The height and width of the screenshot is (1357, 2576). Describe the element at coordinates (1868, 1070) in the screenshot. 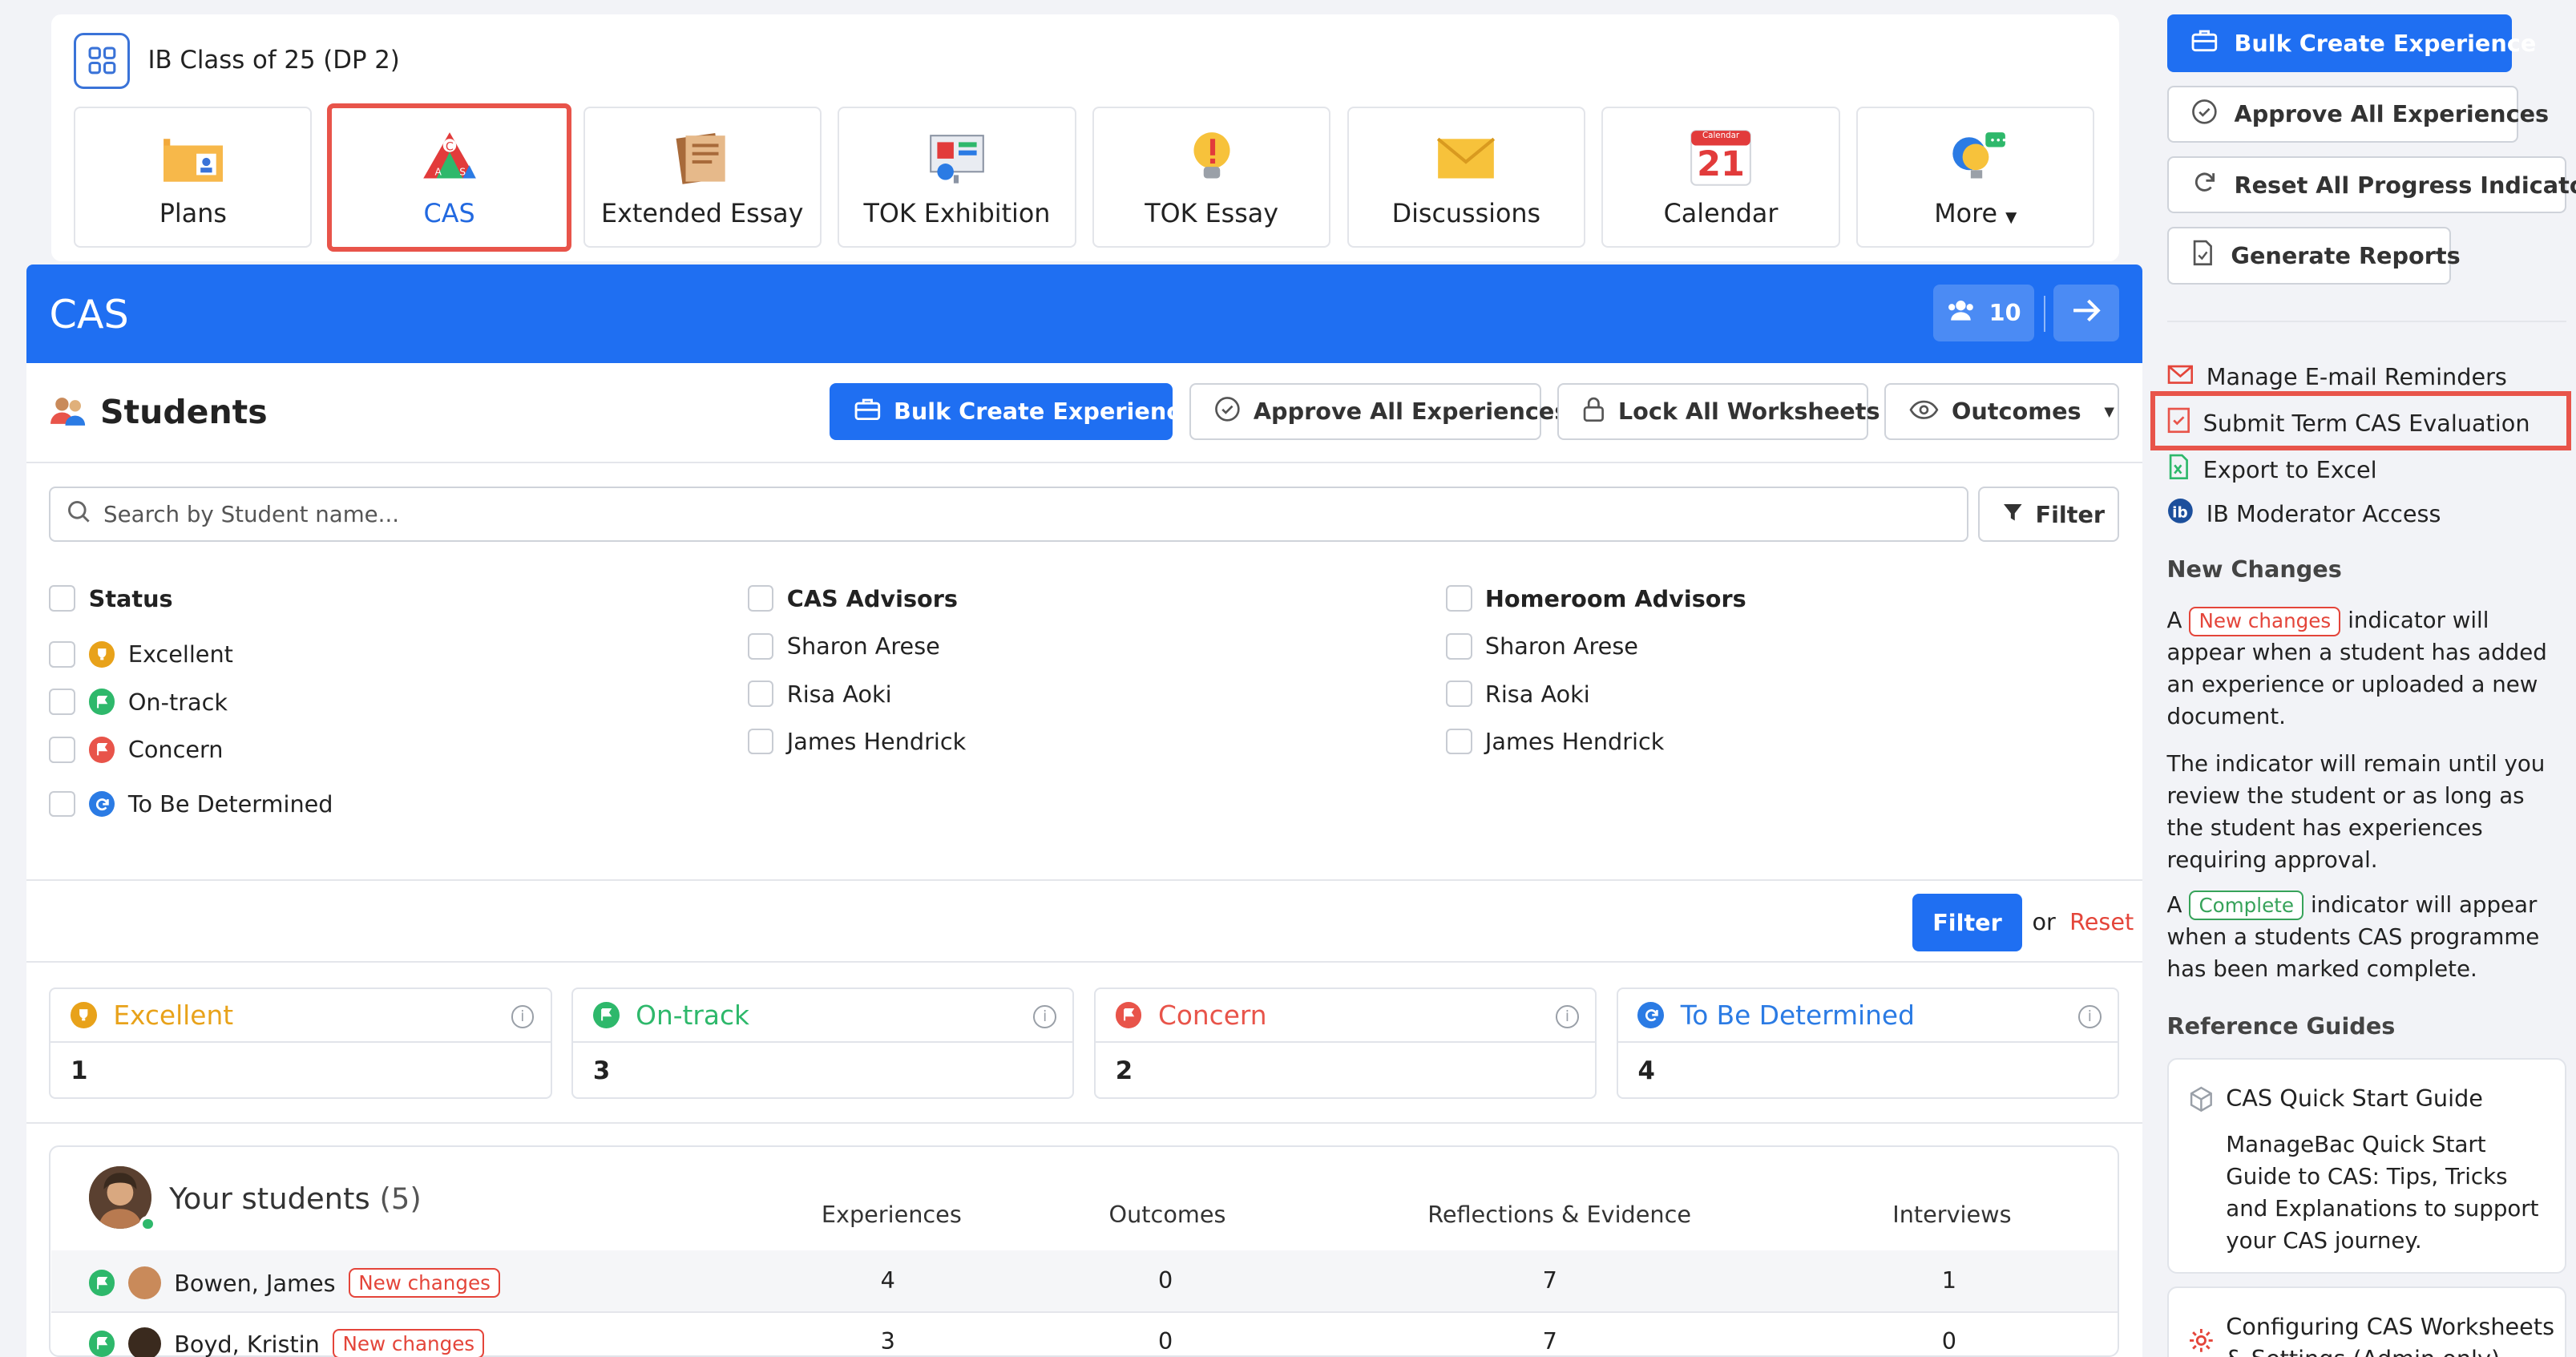

I see `stat-value: 4` at that location.